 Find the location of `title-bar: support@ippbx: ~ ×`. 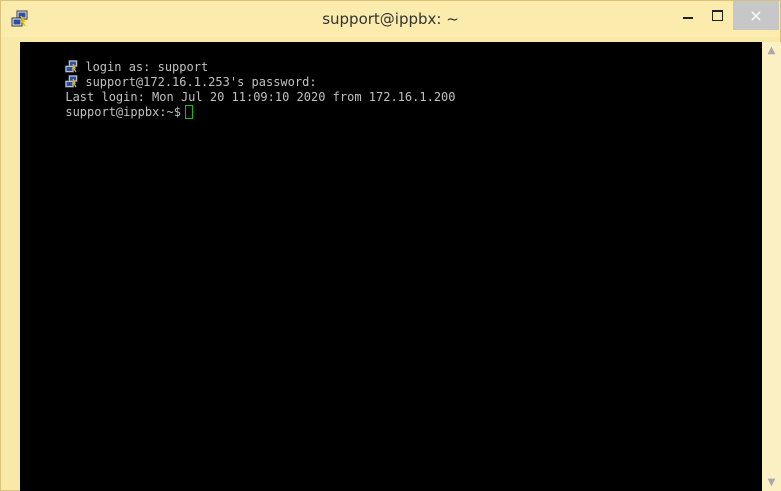

title-bar: support@ippbx: ~ × is located at coordinates (390, 19).